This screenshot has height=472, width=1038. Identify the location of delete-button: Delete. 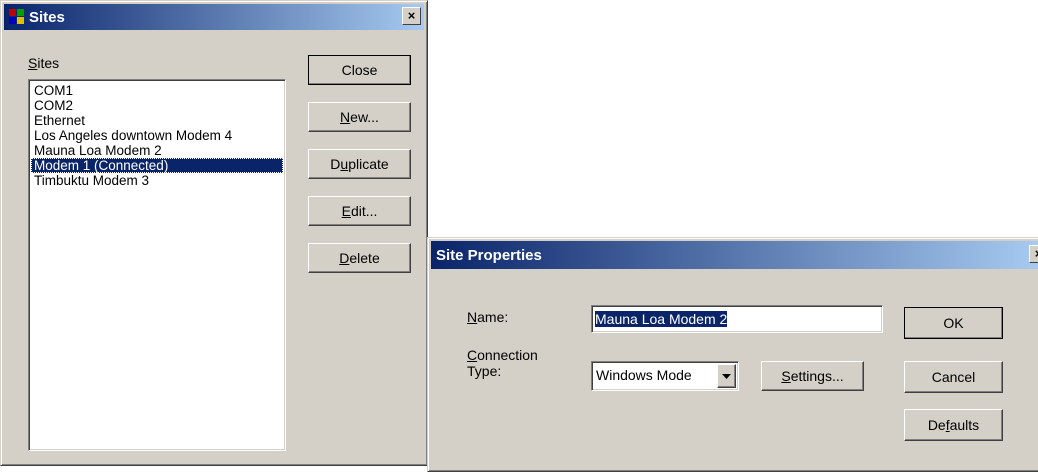
(359, 258).